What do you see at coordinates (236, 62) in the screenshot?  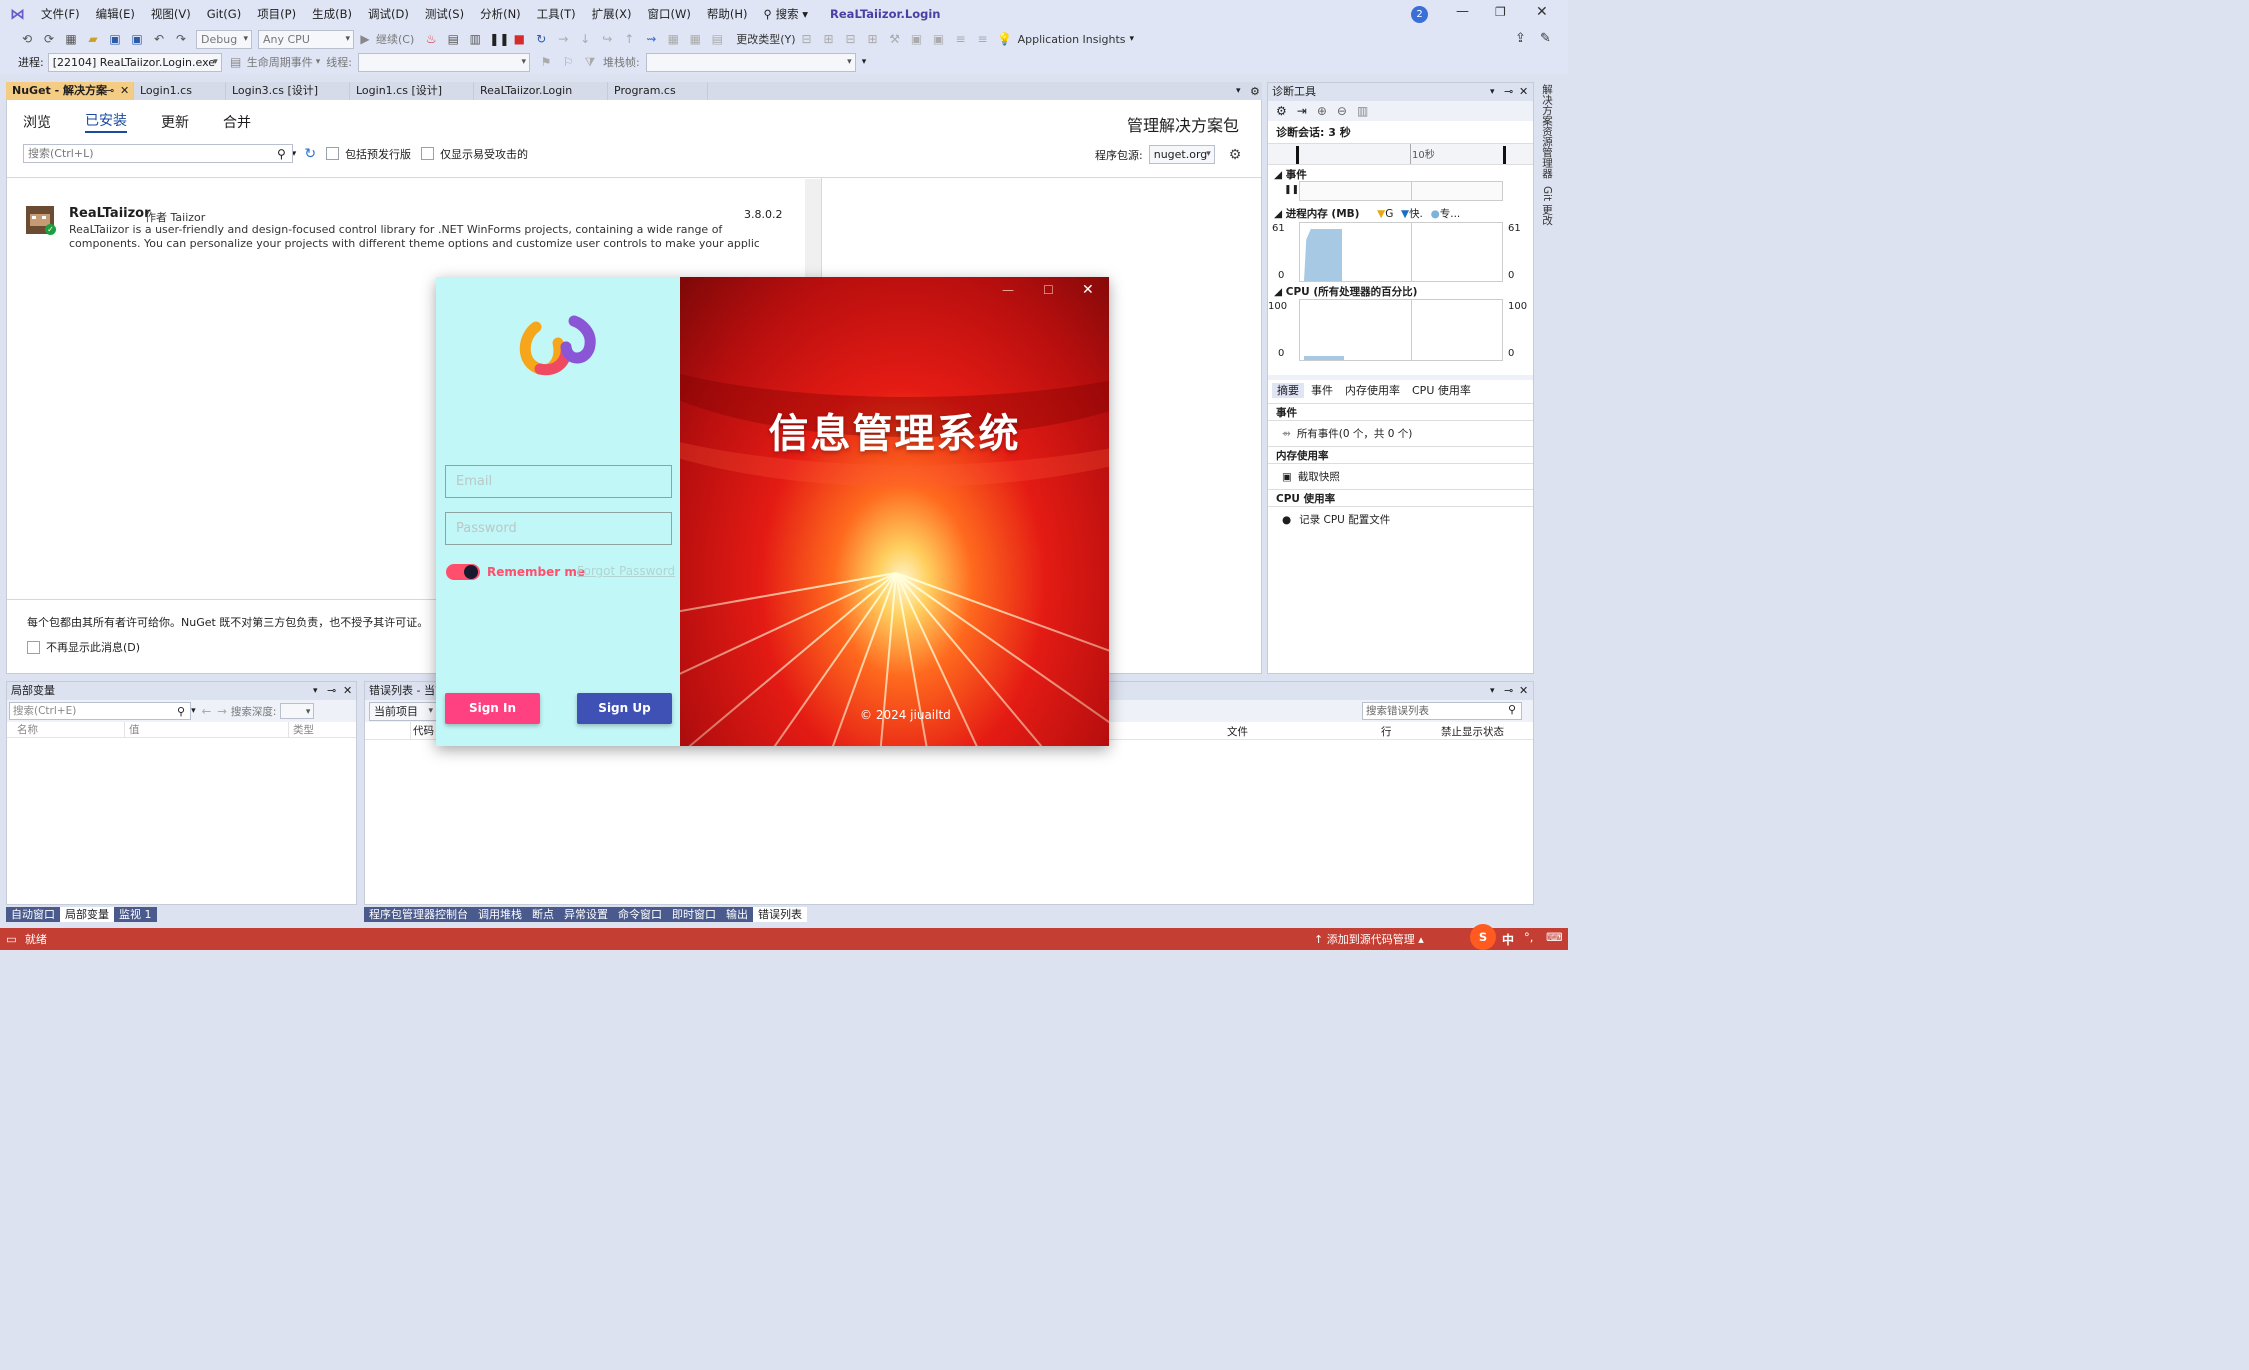 I see `lifecycle-icon: ▤` at bounding box center [236, 62].